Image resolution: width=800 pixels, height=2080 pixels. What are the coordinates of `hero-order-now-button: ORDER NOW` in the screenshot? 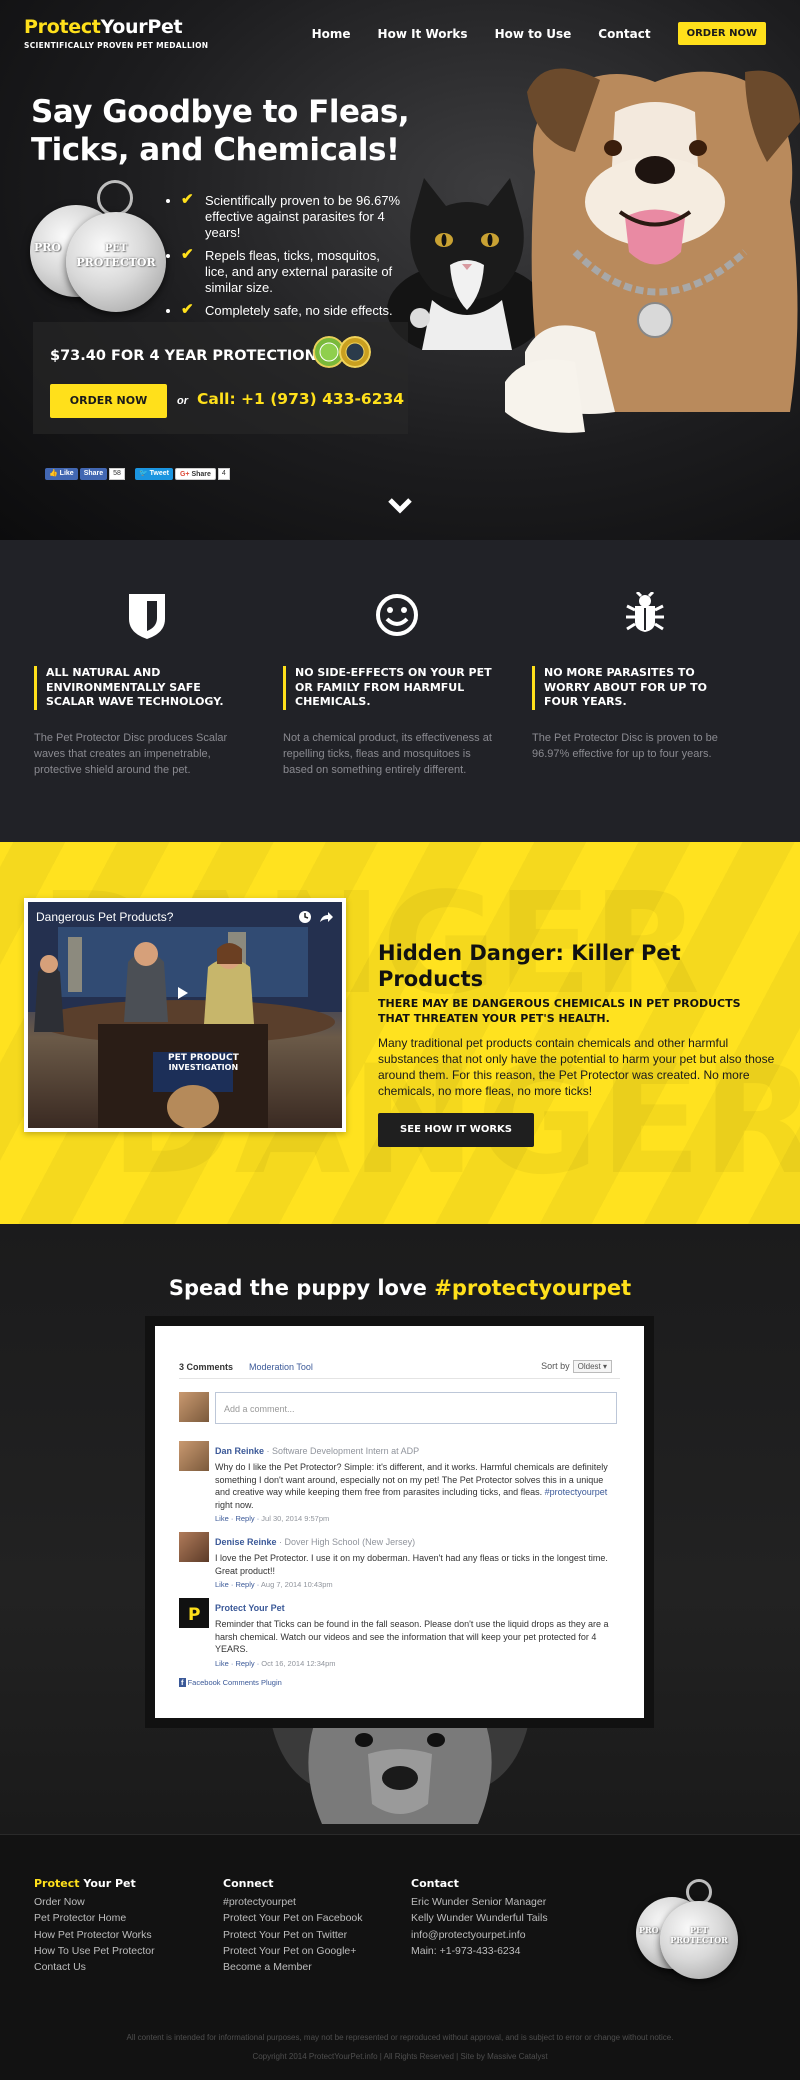 It's located at (108, 401).